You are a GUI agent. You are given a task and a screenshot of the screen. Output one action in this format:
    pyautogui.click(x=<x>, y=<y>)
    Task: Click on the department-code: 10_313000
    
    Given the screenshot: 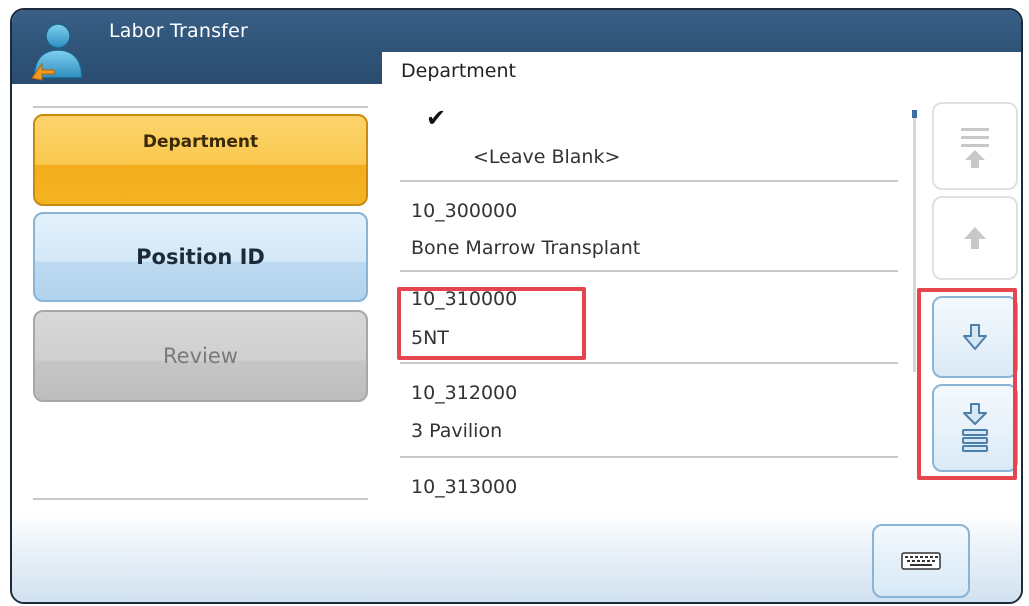 What is the action you would take?
    pyautogui.click(x=464, y=487)
    